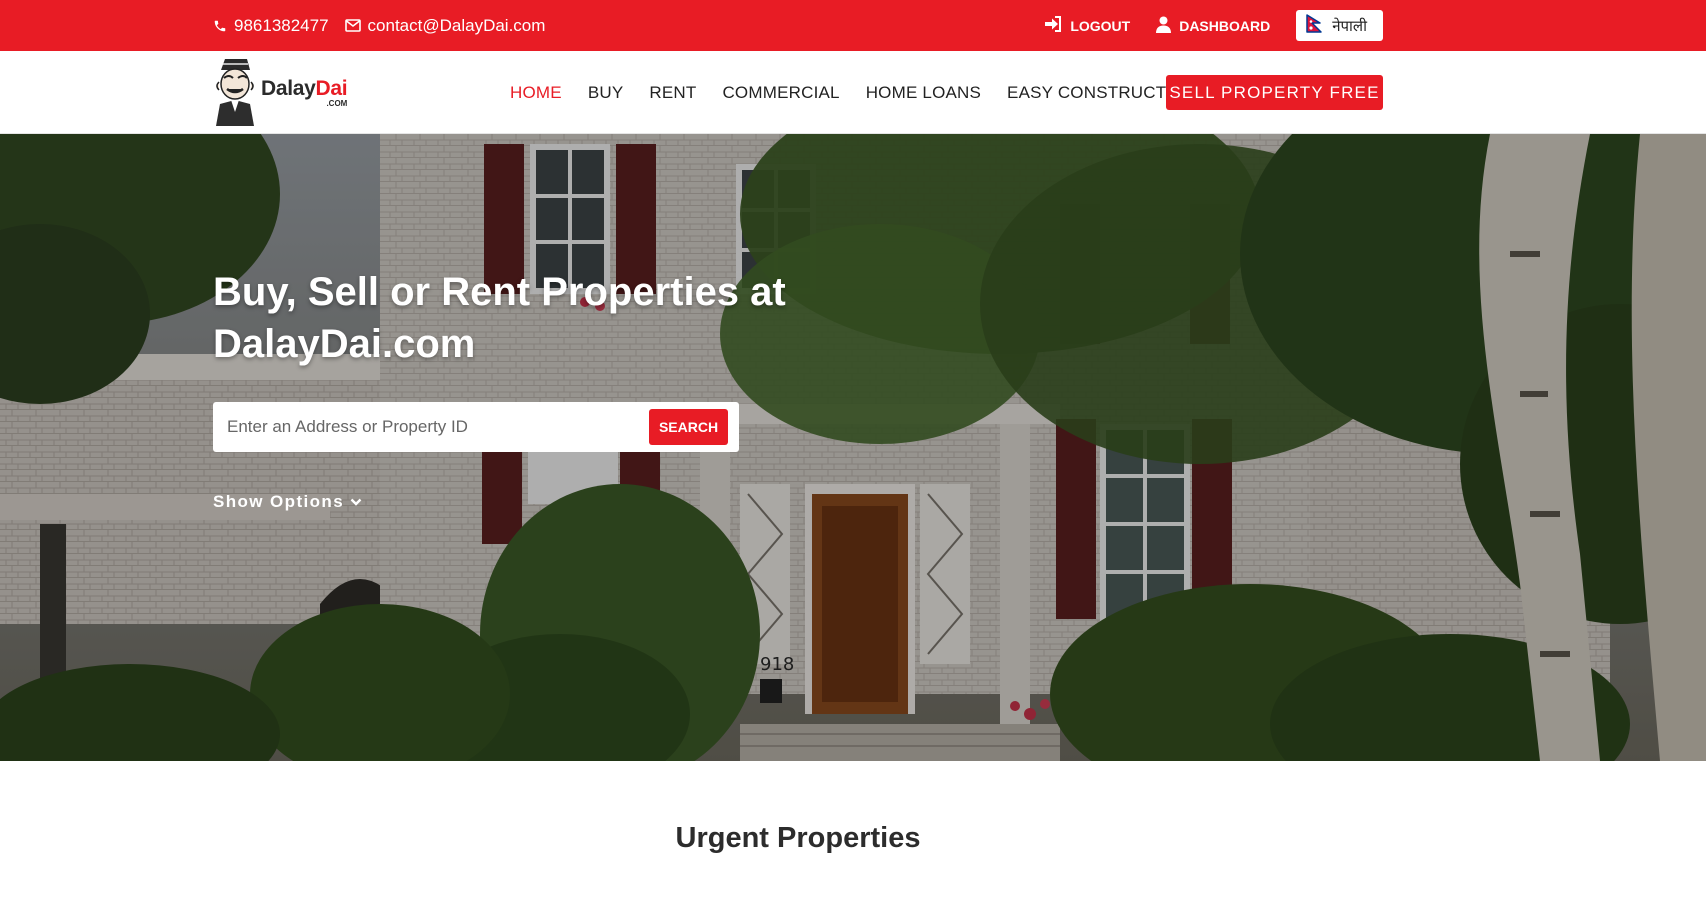 Image resolution: width=1706 pixels, height=908 pixels. Describe the element at coordinates (688, 427) in the screenshot. I see `search-button: SEARCH` at that location.